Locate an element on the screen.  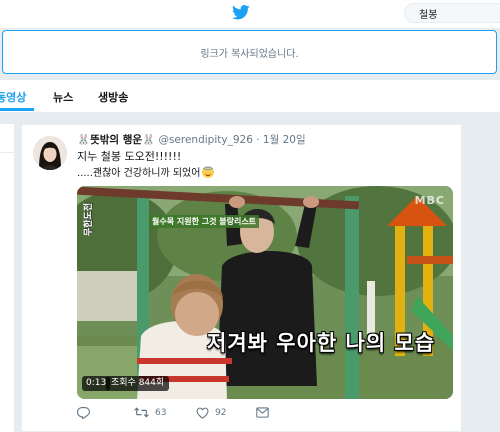
twitter-bird-icon is located at coordinates (241, 12).